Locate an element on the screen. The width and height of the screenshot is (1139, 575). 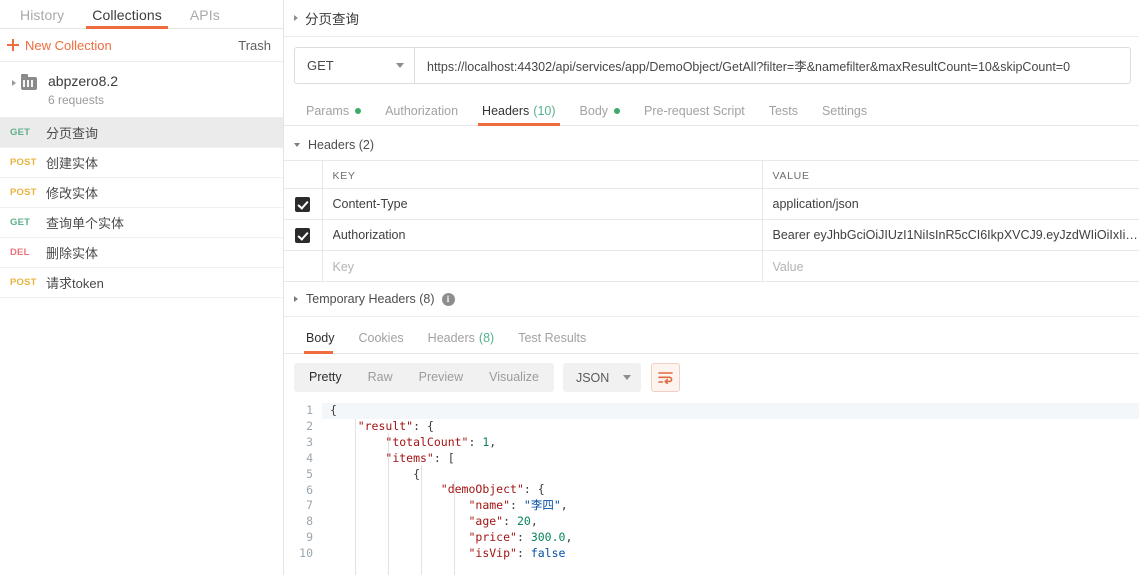
code-line: "demoObject": { is located at coordinates (734, 490).